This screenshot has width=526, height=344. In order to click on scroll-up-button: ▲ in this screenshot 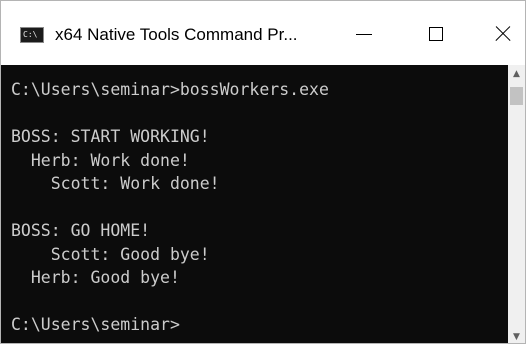, I will do `click(516, 73)`.